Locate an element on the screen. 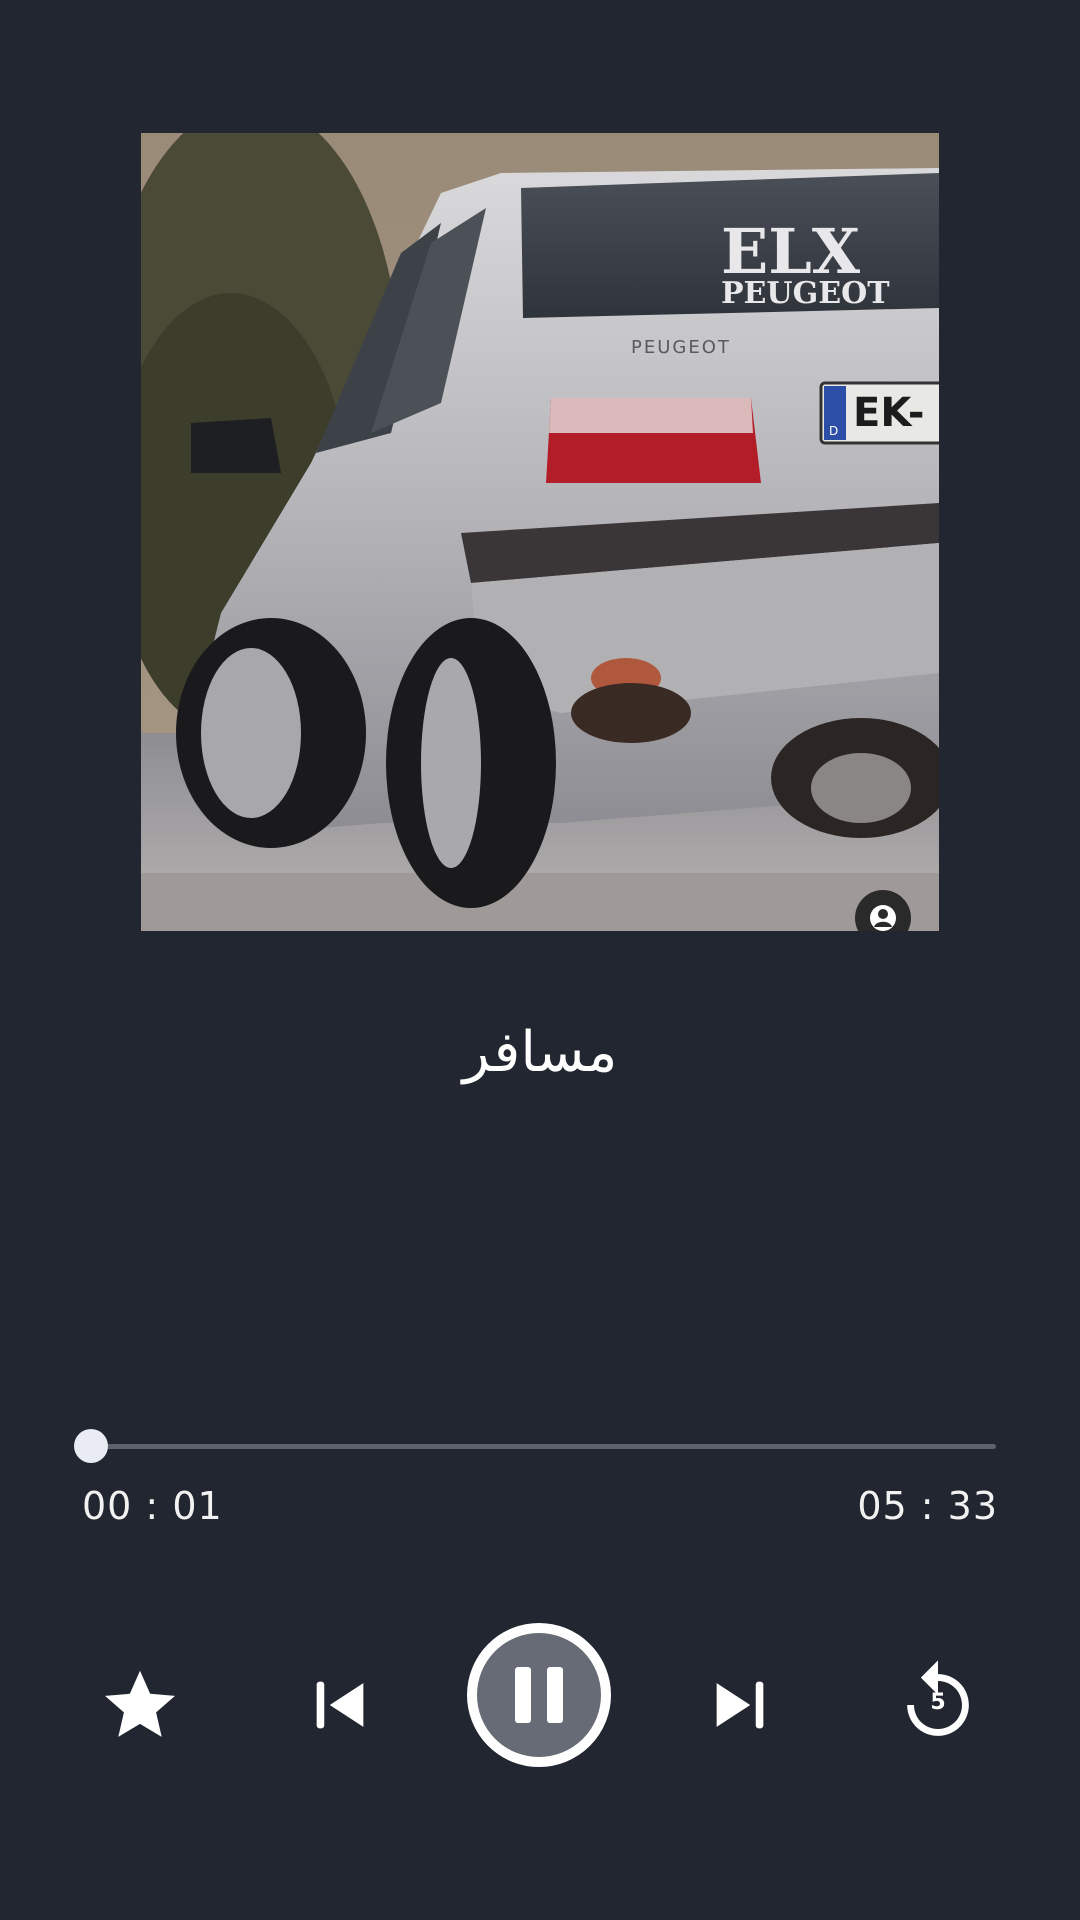  play-pause-button is located at coordinates (539, 1695).